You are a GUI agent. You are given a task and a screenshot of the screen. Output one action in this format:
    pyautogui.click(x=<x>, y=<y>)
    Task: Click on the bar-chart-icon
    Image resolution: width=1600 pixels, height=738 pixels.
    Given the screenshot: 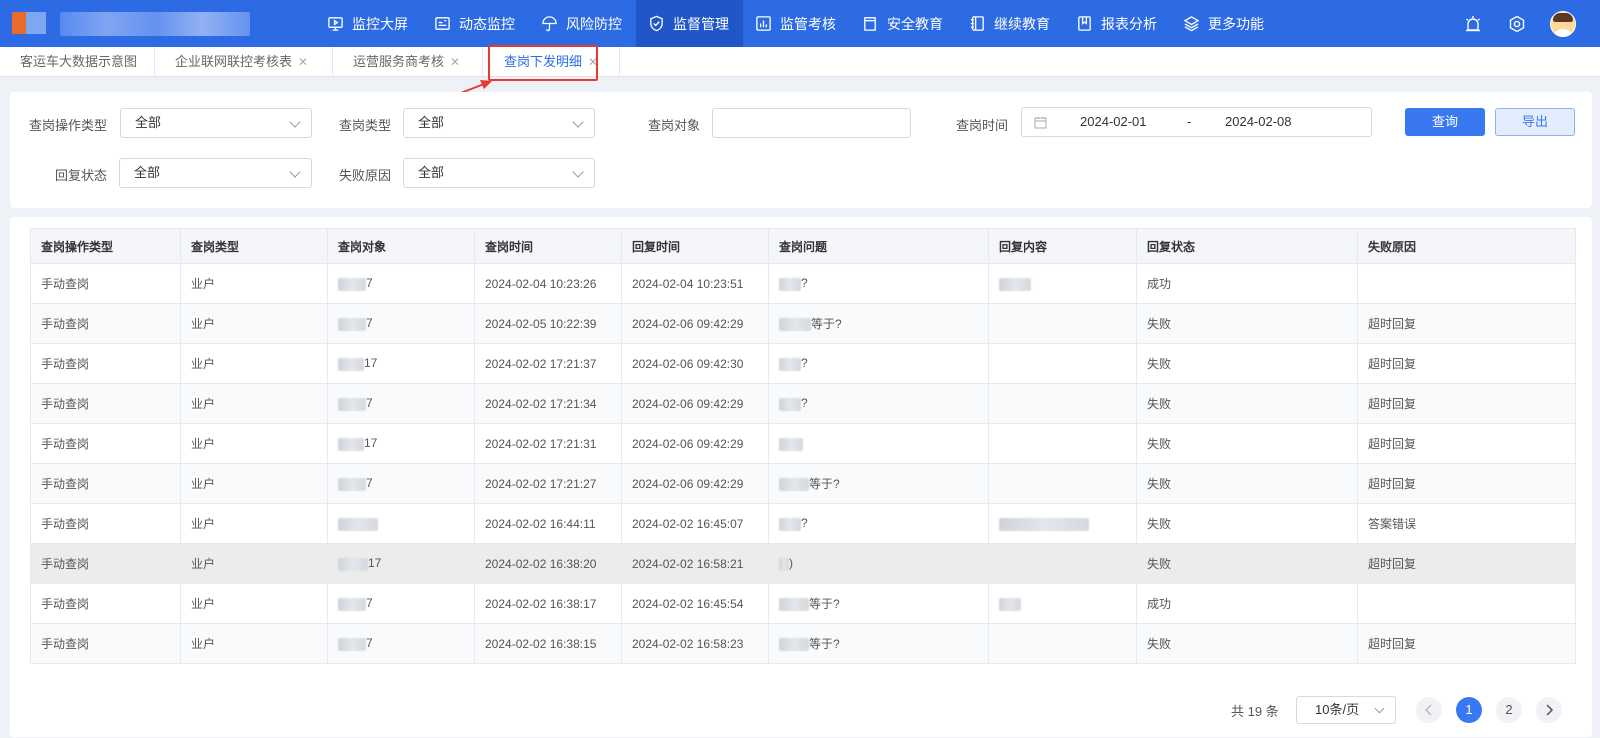 What is the action you would take?
    pyautogui.click(x=763, y=23)
    